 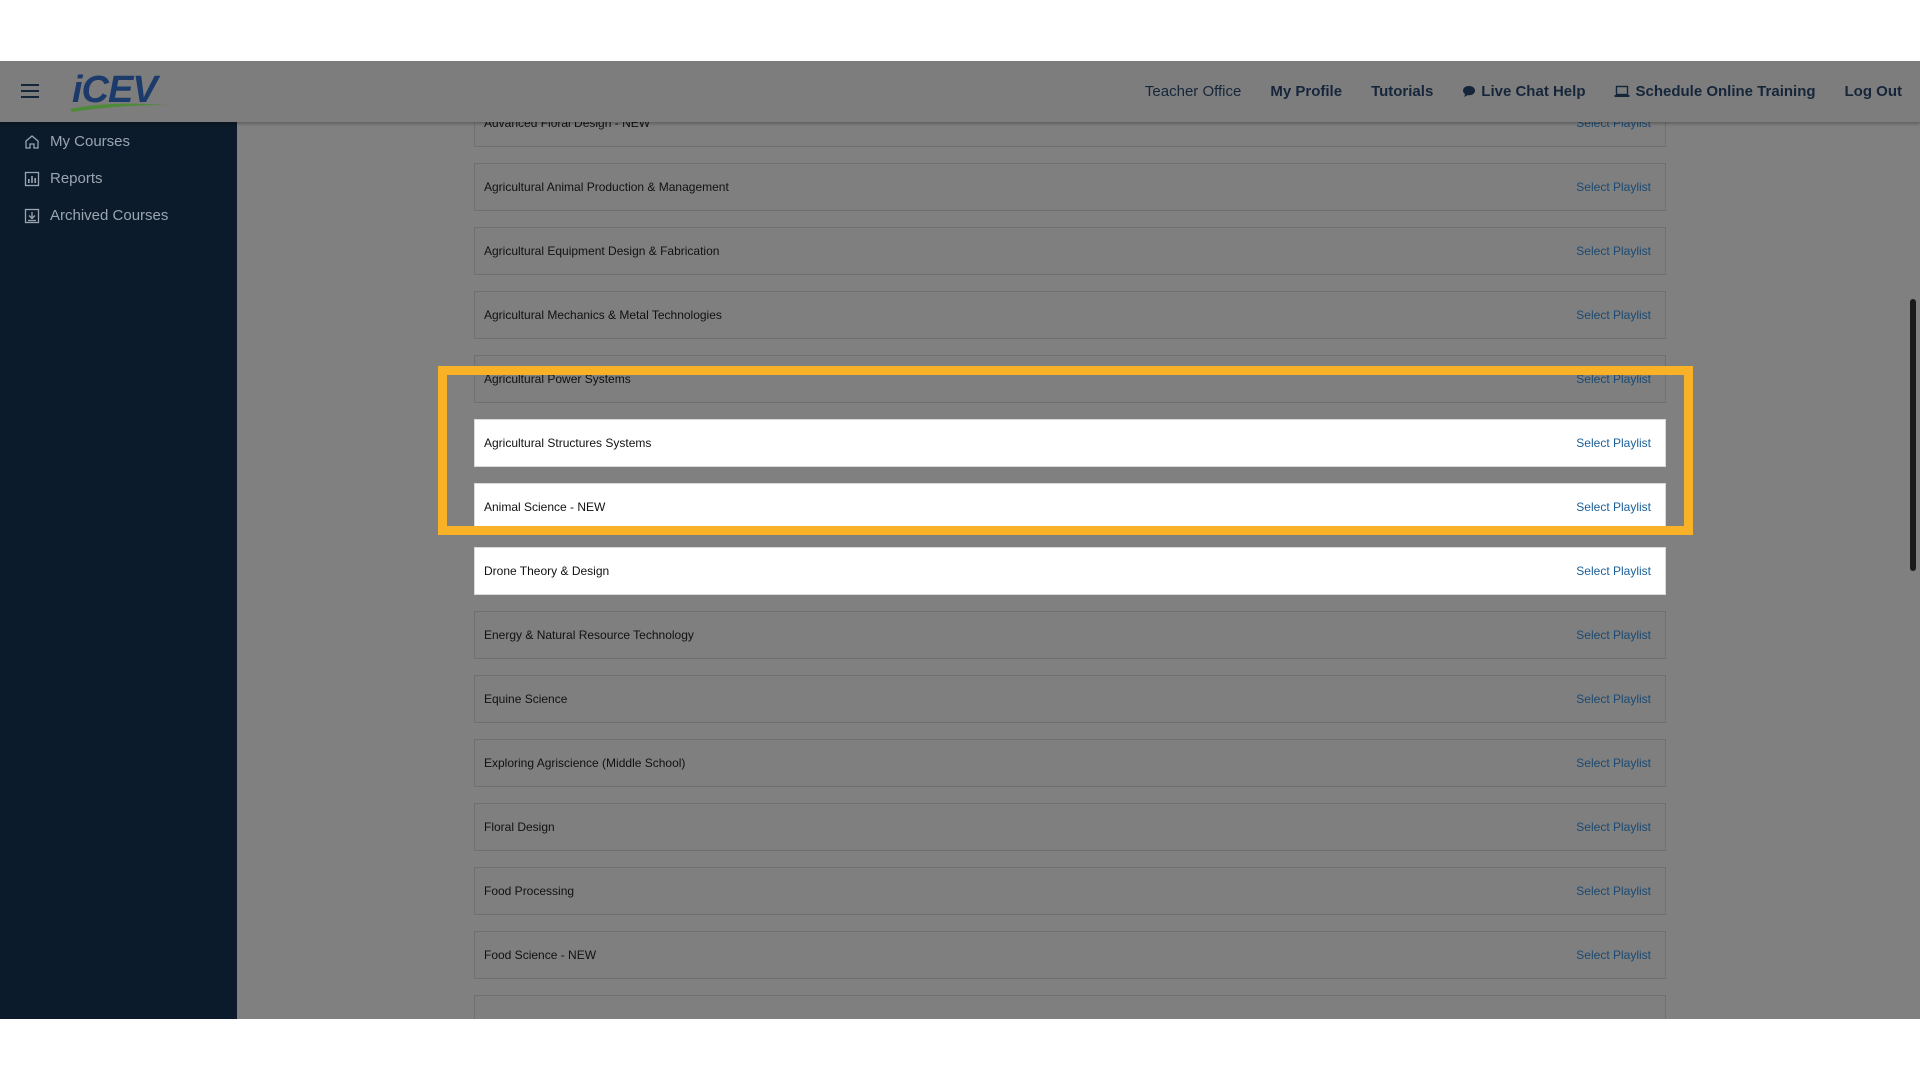 I want to click on nav-live-chat-help: Live Chat Help, so click(x=1523, y=91).